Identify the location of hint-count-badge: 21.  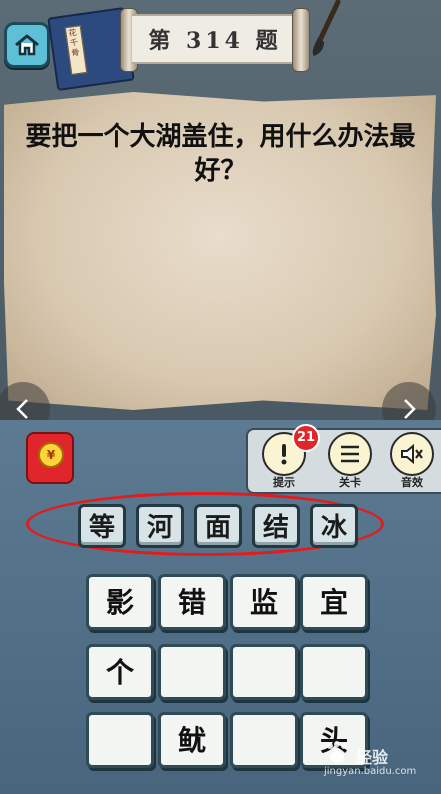
(306, 438).